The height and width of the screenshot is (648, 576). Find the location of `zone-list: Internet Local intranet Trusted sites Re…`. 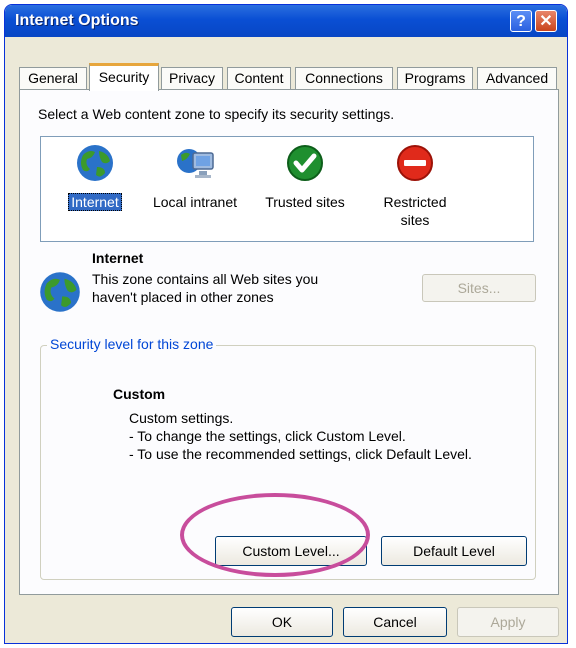

zone-list: Internet Local intranet Trusted sites Re… is located at coordinates (287, 189).